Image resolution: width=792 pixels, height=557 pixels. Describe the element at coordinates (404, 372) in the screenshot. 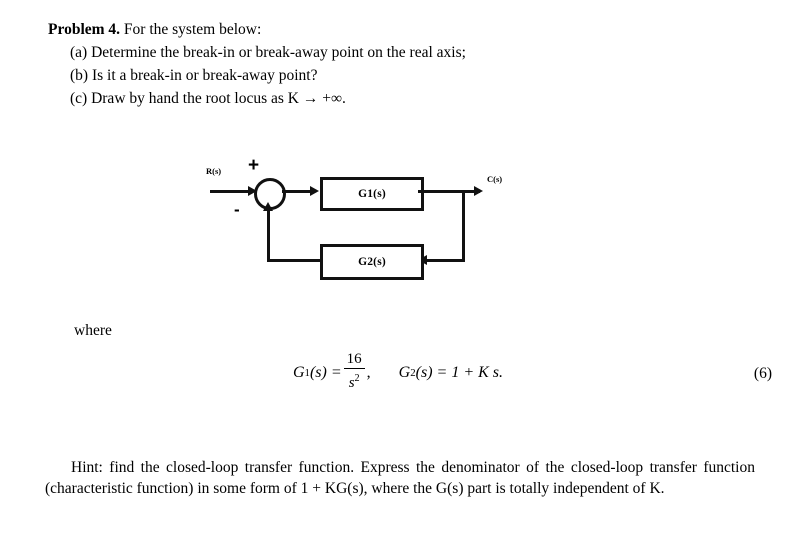

I see `g2-symbol: G` at that location.